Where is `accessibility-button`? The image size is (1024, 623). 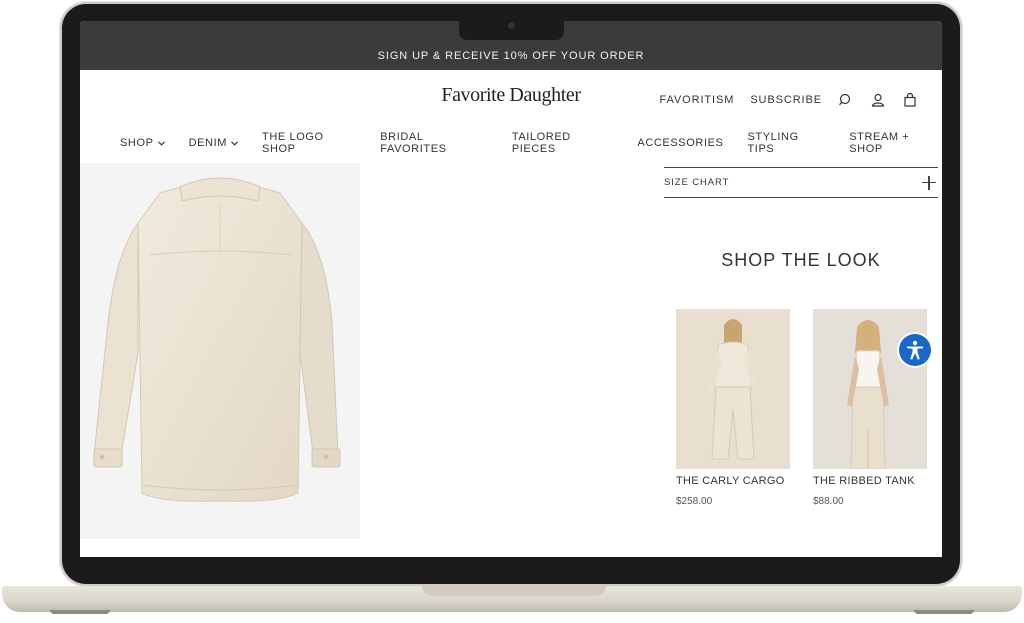 accessibility-button is located at coordinates (915, 350).